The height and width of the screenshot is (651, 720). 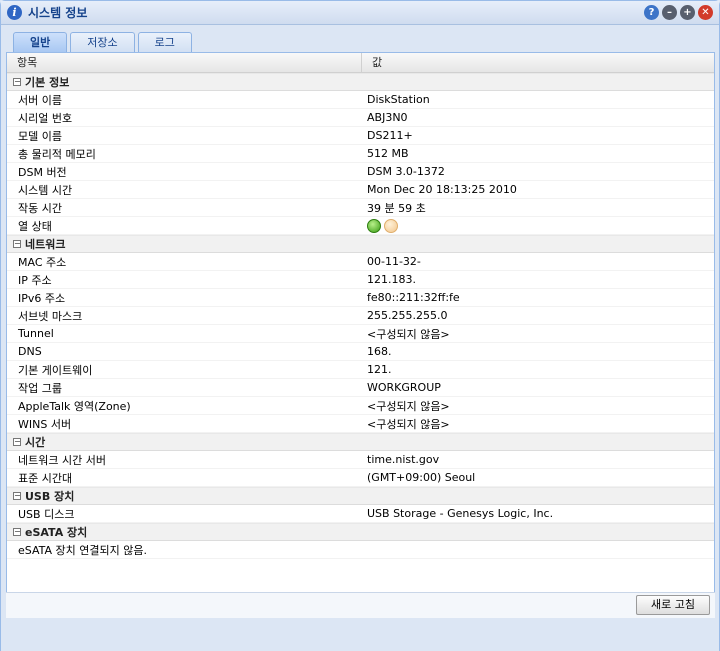 I want to click on table-row: IP 주소 121.183., so click(x=360, y=280).